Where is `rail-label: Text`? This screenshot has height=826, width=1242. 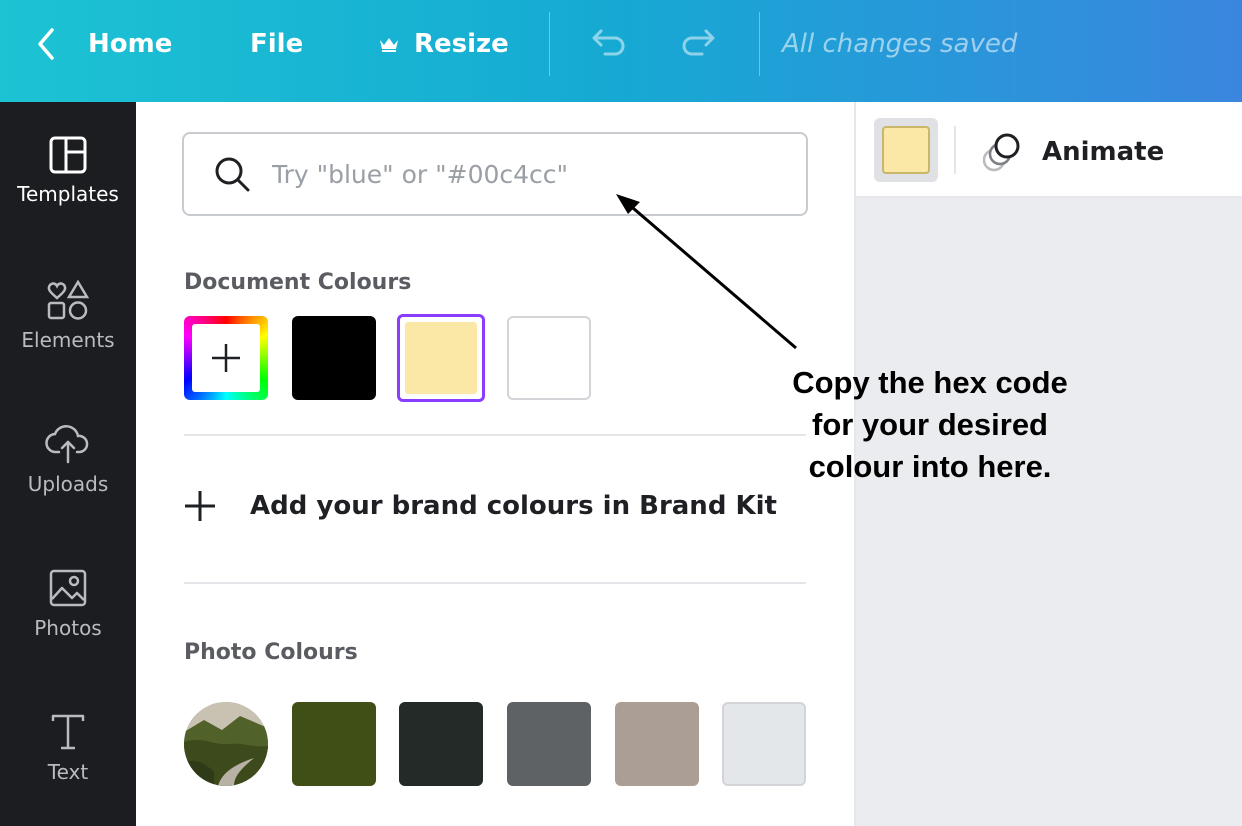 rail-label: Text is located at coordinates (68, 772).